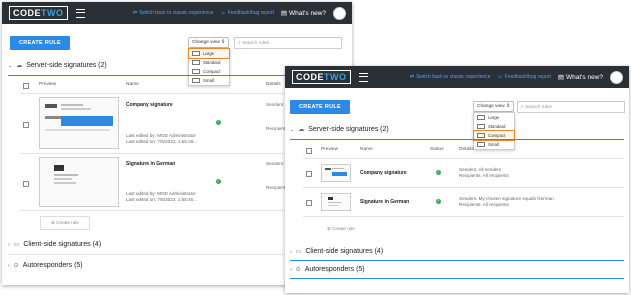 The image size is (631, 295). I want to click on large-view-icon, so click(196, 53).